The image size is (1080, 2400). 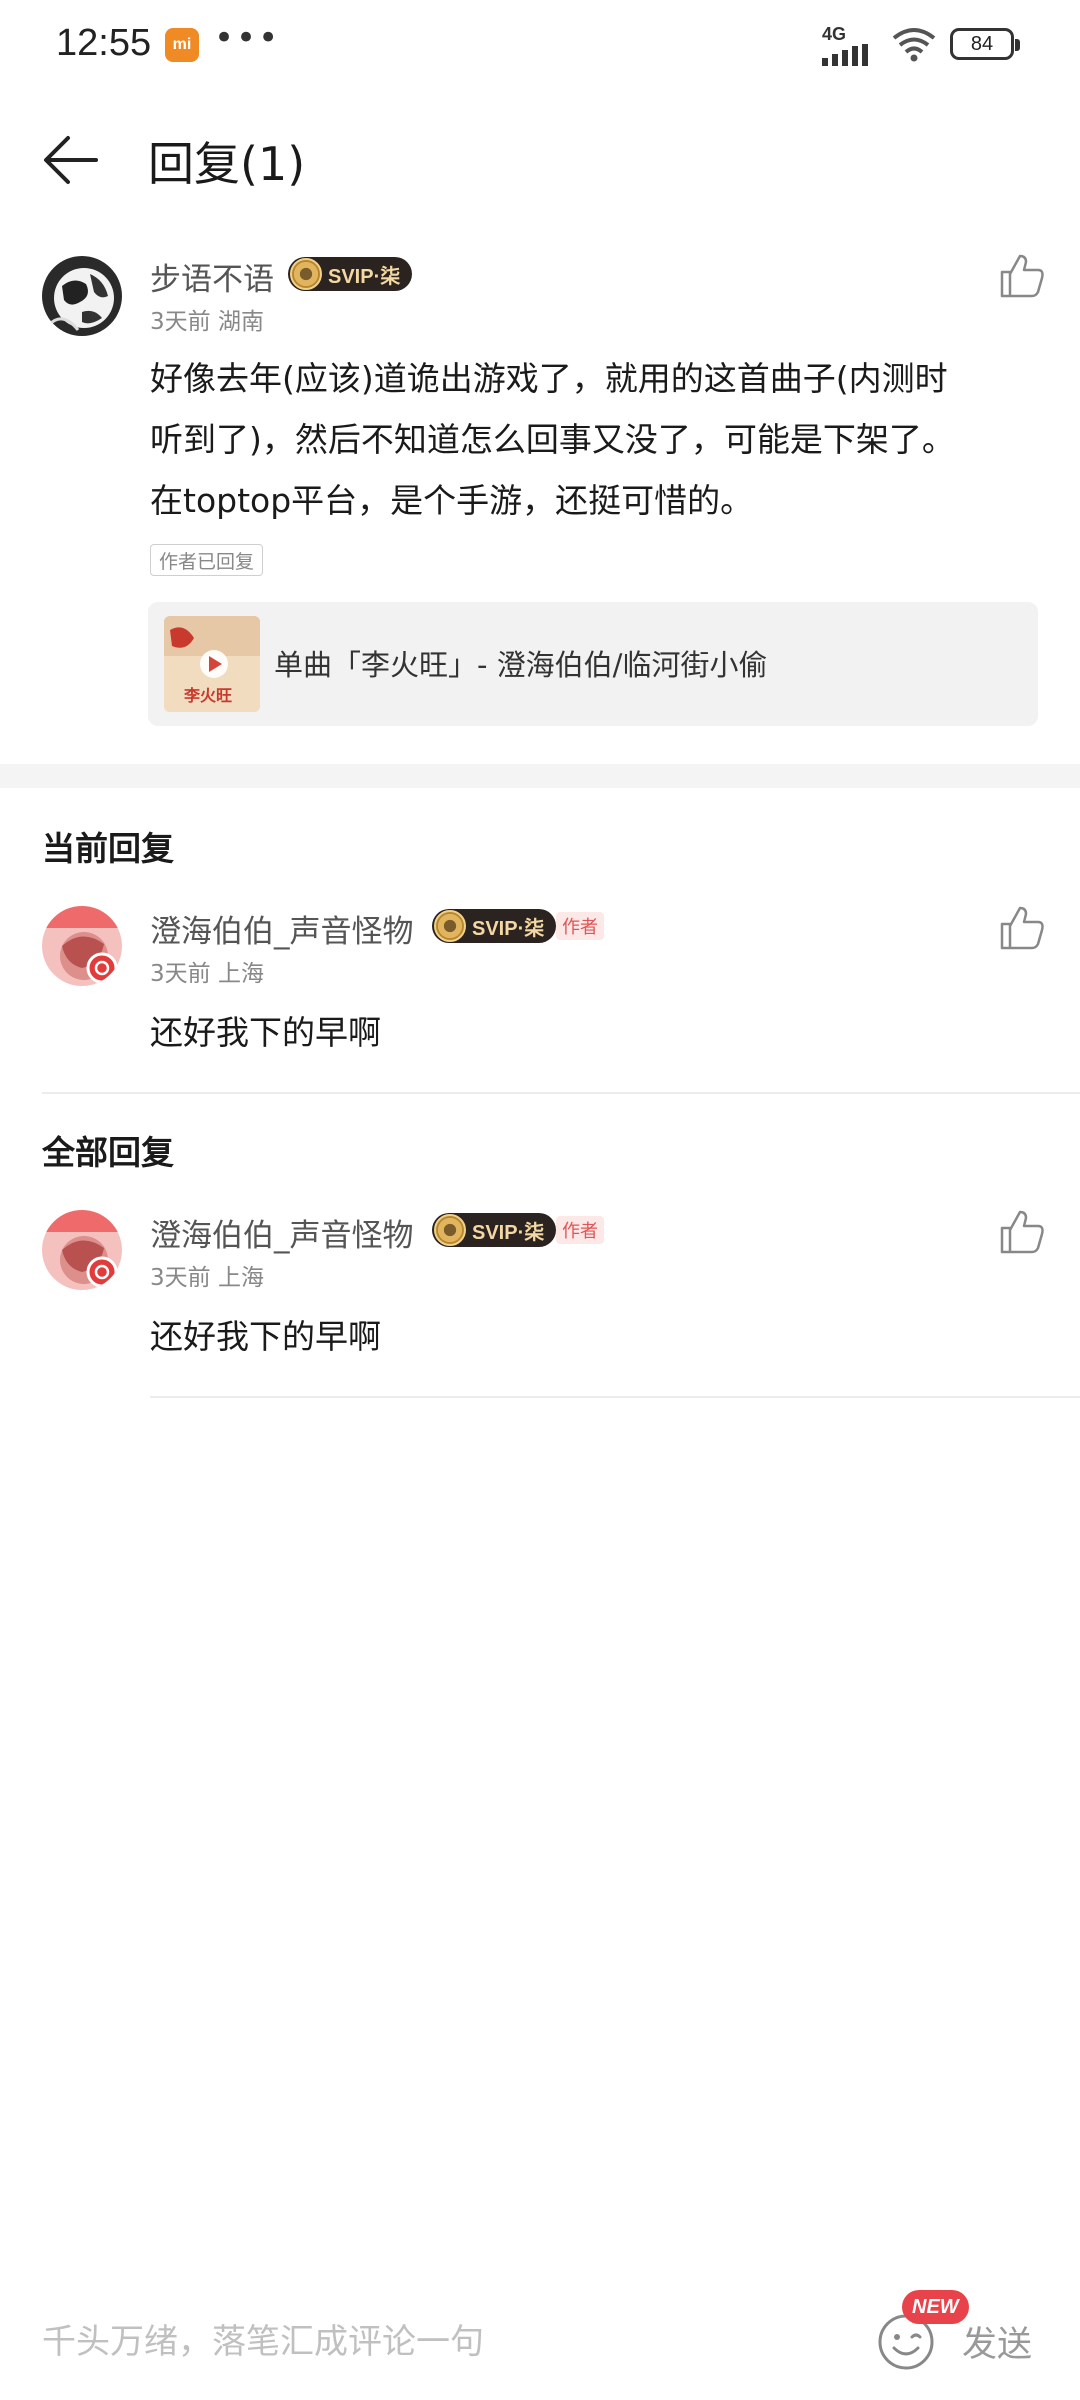 What do you see at coordinates (207, 560) in the screenshot?
I see `author-replied-tag: 作者已回复` at bounding box center [207, 560].